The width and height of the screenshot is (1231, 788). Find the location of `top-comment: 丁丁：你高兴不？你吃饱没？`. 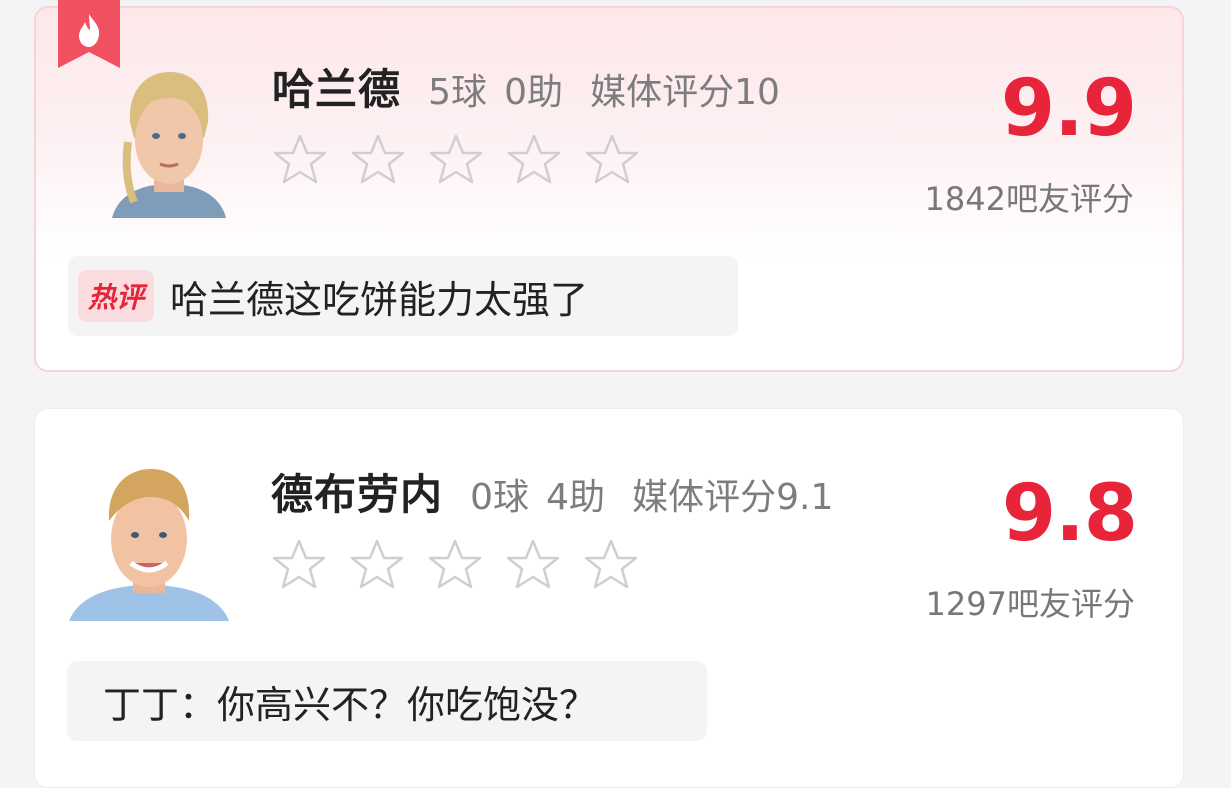

top-comment: 丁丁：你高兴不？你吃饱没？ is located at coordinates (387, 701).